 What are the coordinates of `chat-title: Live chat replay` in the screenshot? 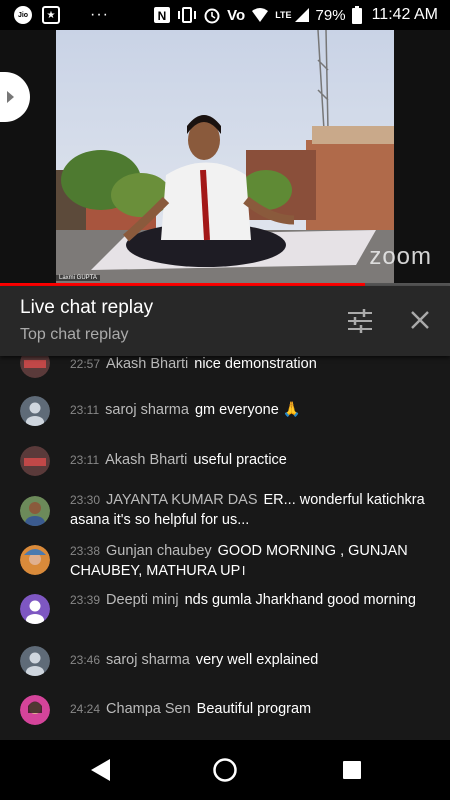 It's located at (87, 307).